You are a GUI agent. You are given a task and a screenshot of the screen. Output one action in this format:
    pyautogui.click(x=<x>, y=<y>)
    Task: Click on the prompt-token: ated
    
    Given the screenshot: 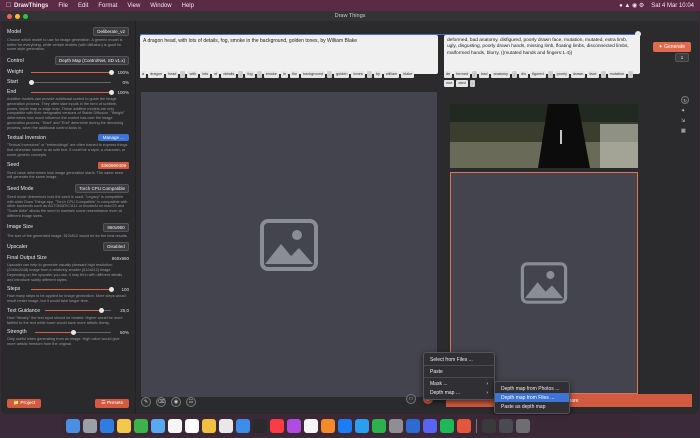 What is the action you would take?
    pyautogui.click(x=462, y=83)
    